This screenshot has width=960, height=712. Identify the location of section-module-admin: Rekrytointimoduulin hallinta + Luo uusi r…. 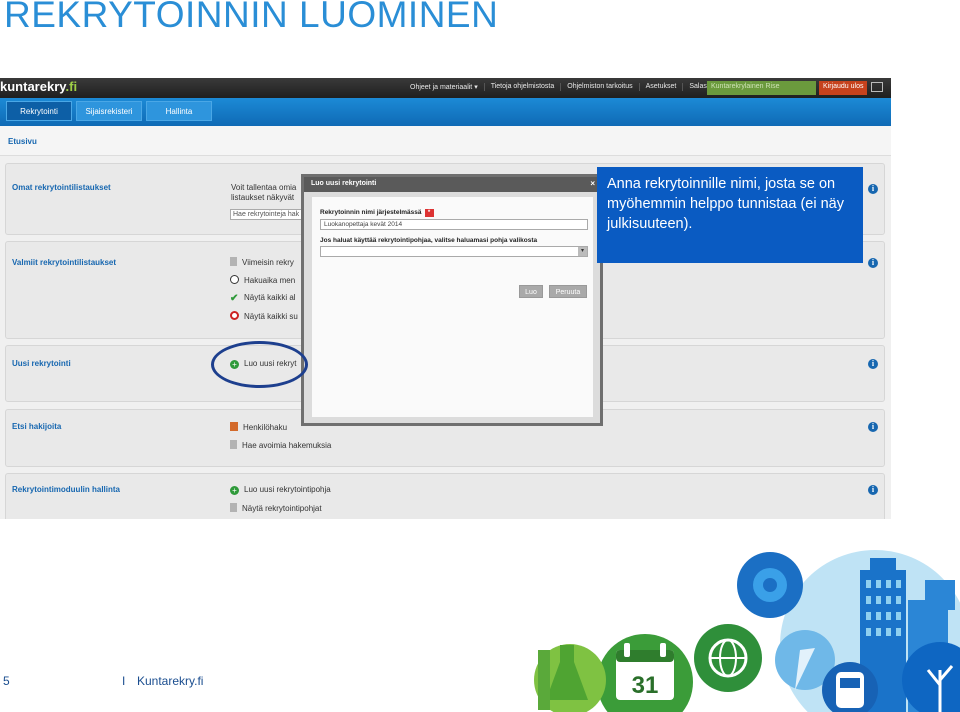
(445, 496).